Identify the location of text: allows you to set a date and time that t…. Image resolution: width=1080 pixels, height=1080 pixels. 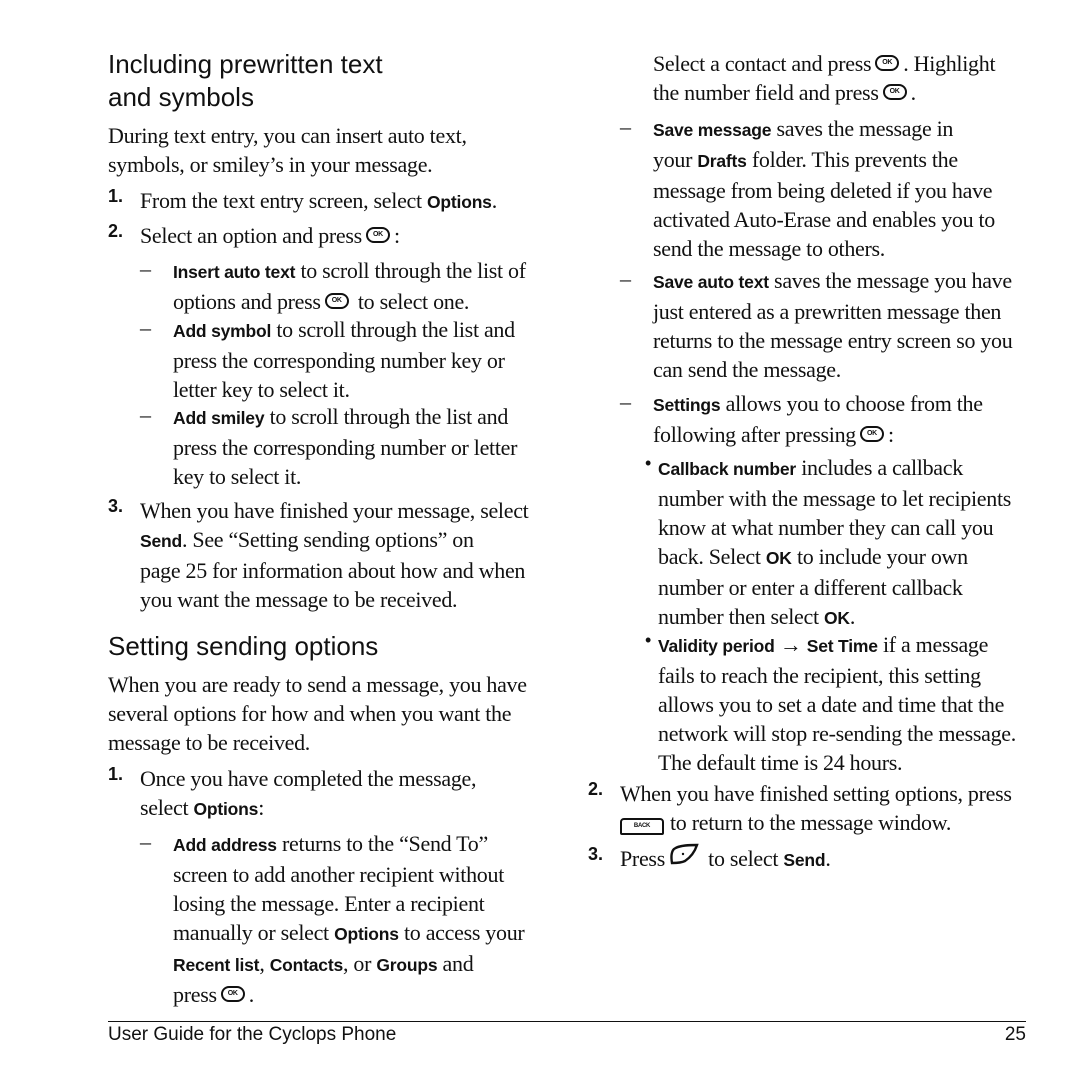
(831, 704).